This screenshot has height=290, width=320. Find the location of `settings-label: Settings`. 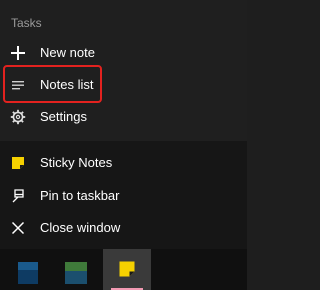

settings-label: Settings is located at coordinates (63, 116).